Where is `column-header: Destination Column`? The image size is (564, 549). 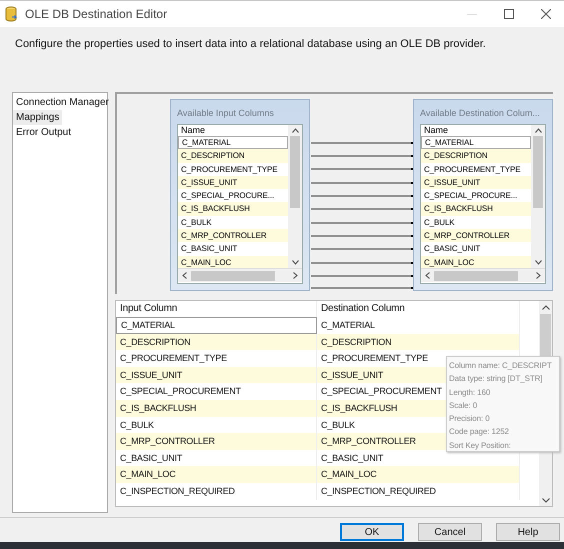 column-header: Destination Column is located at coordinates (418, 309).